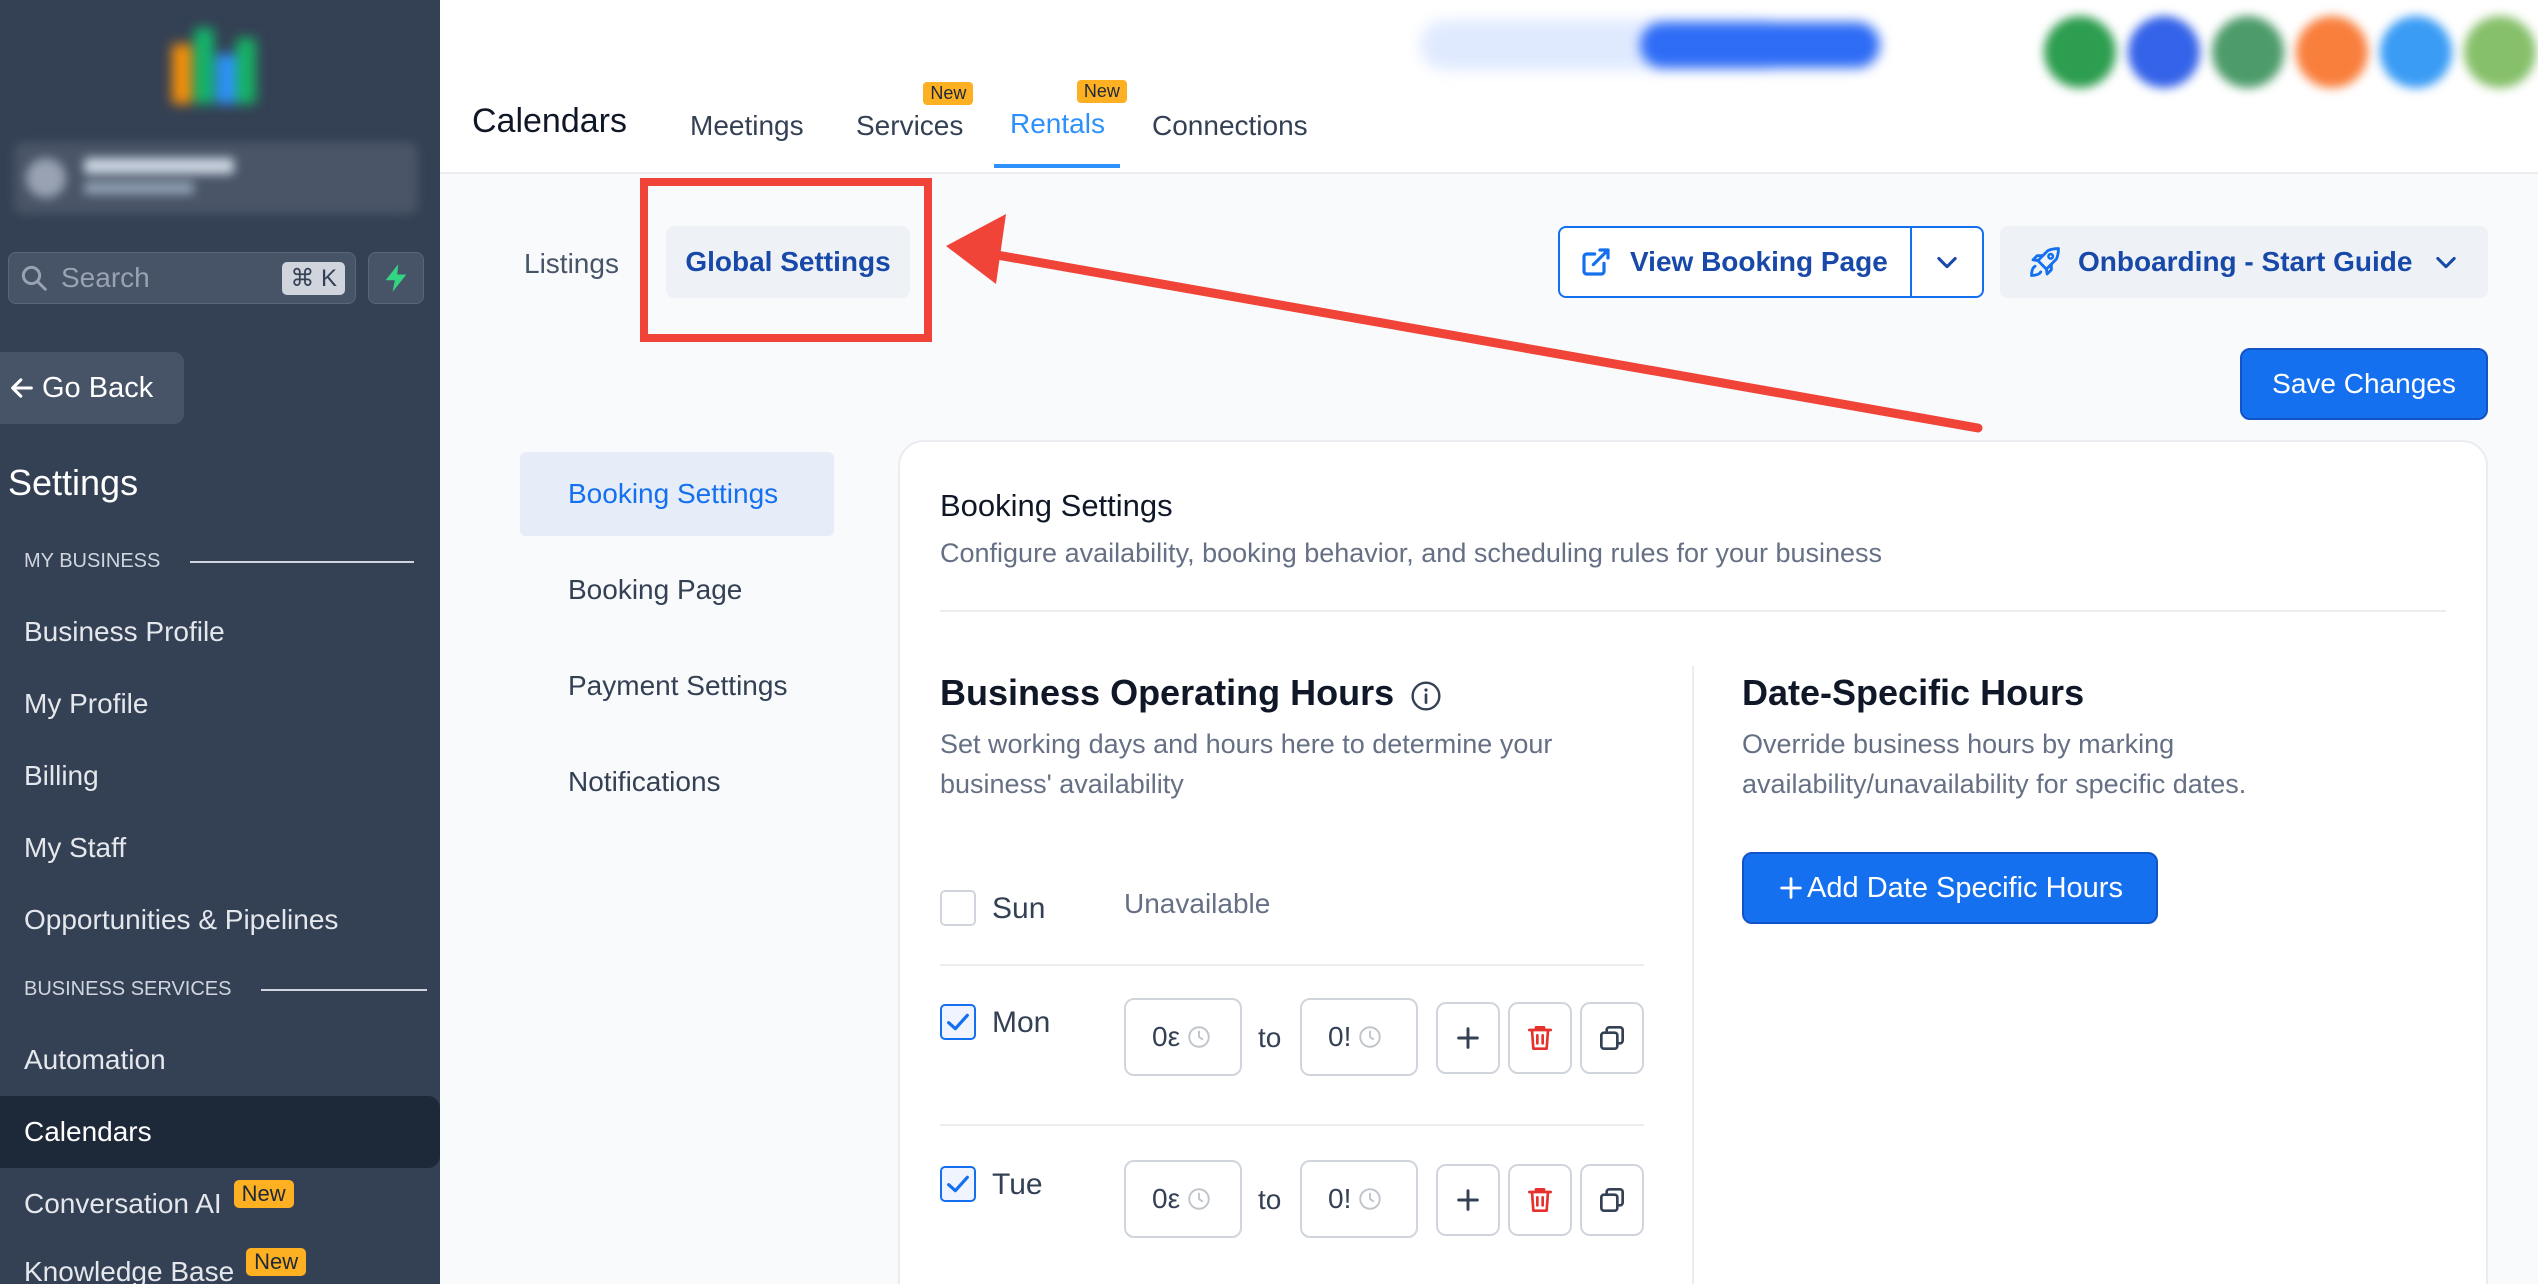  I want to click on end-time-input-tue: 0!, so click(1359, 1199).